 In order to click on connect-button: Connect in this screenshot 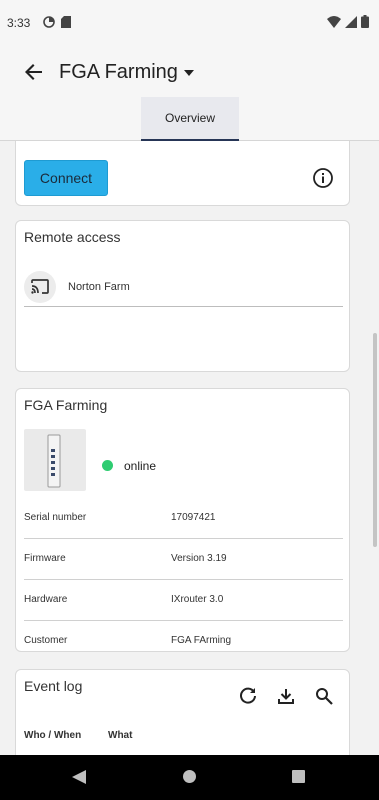, I will do `click(66, 178)`.